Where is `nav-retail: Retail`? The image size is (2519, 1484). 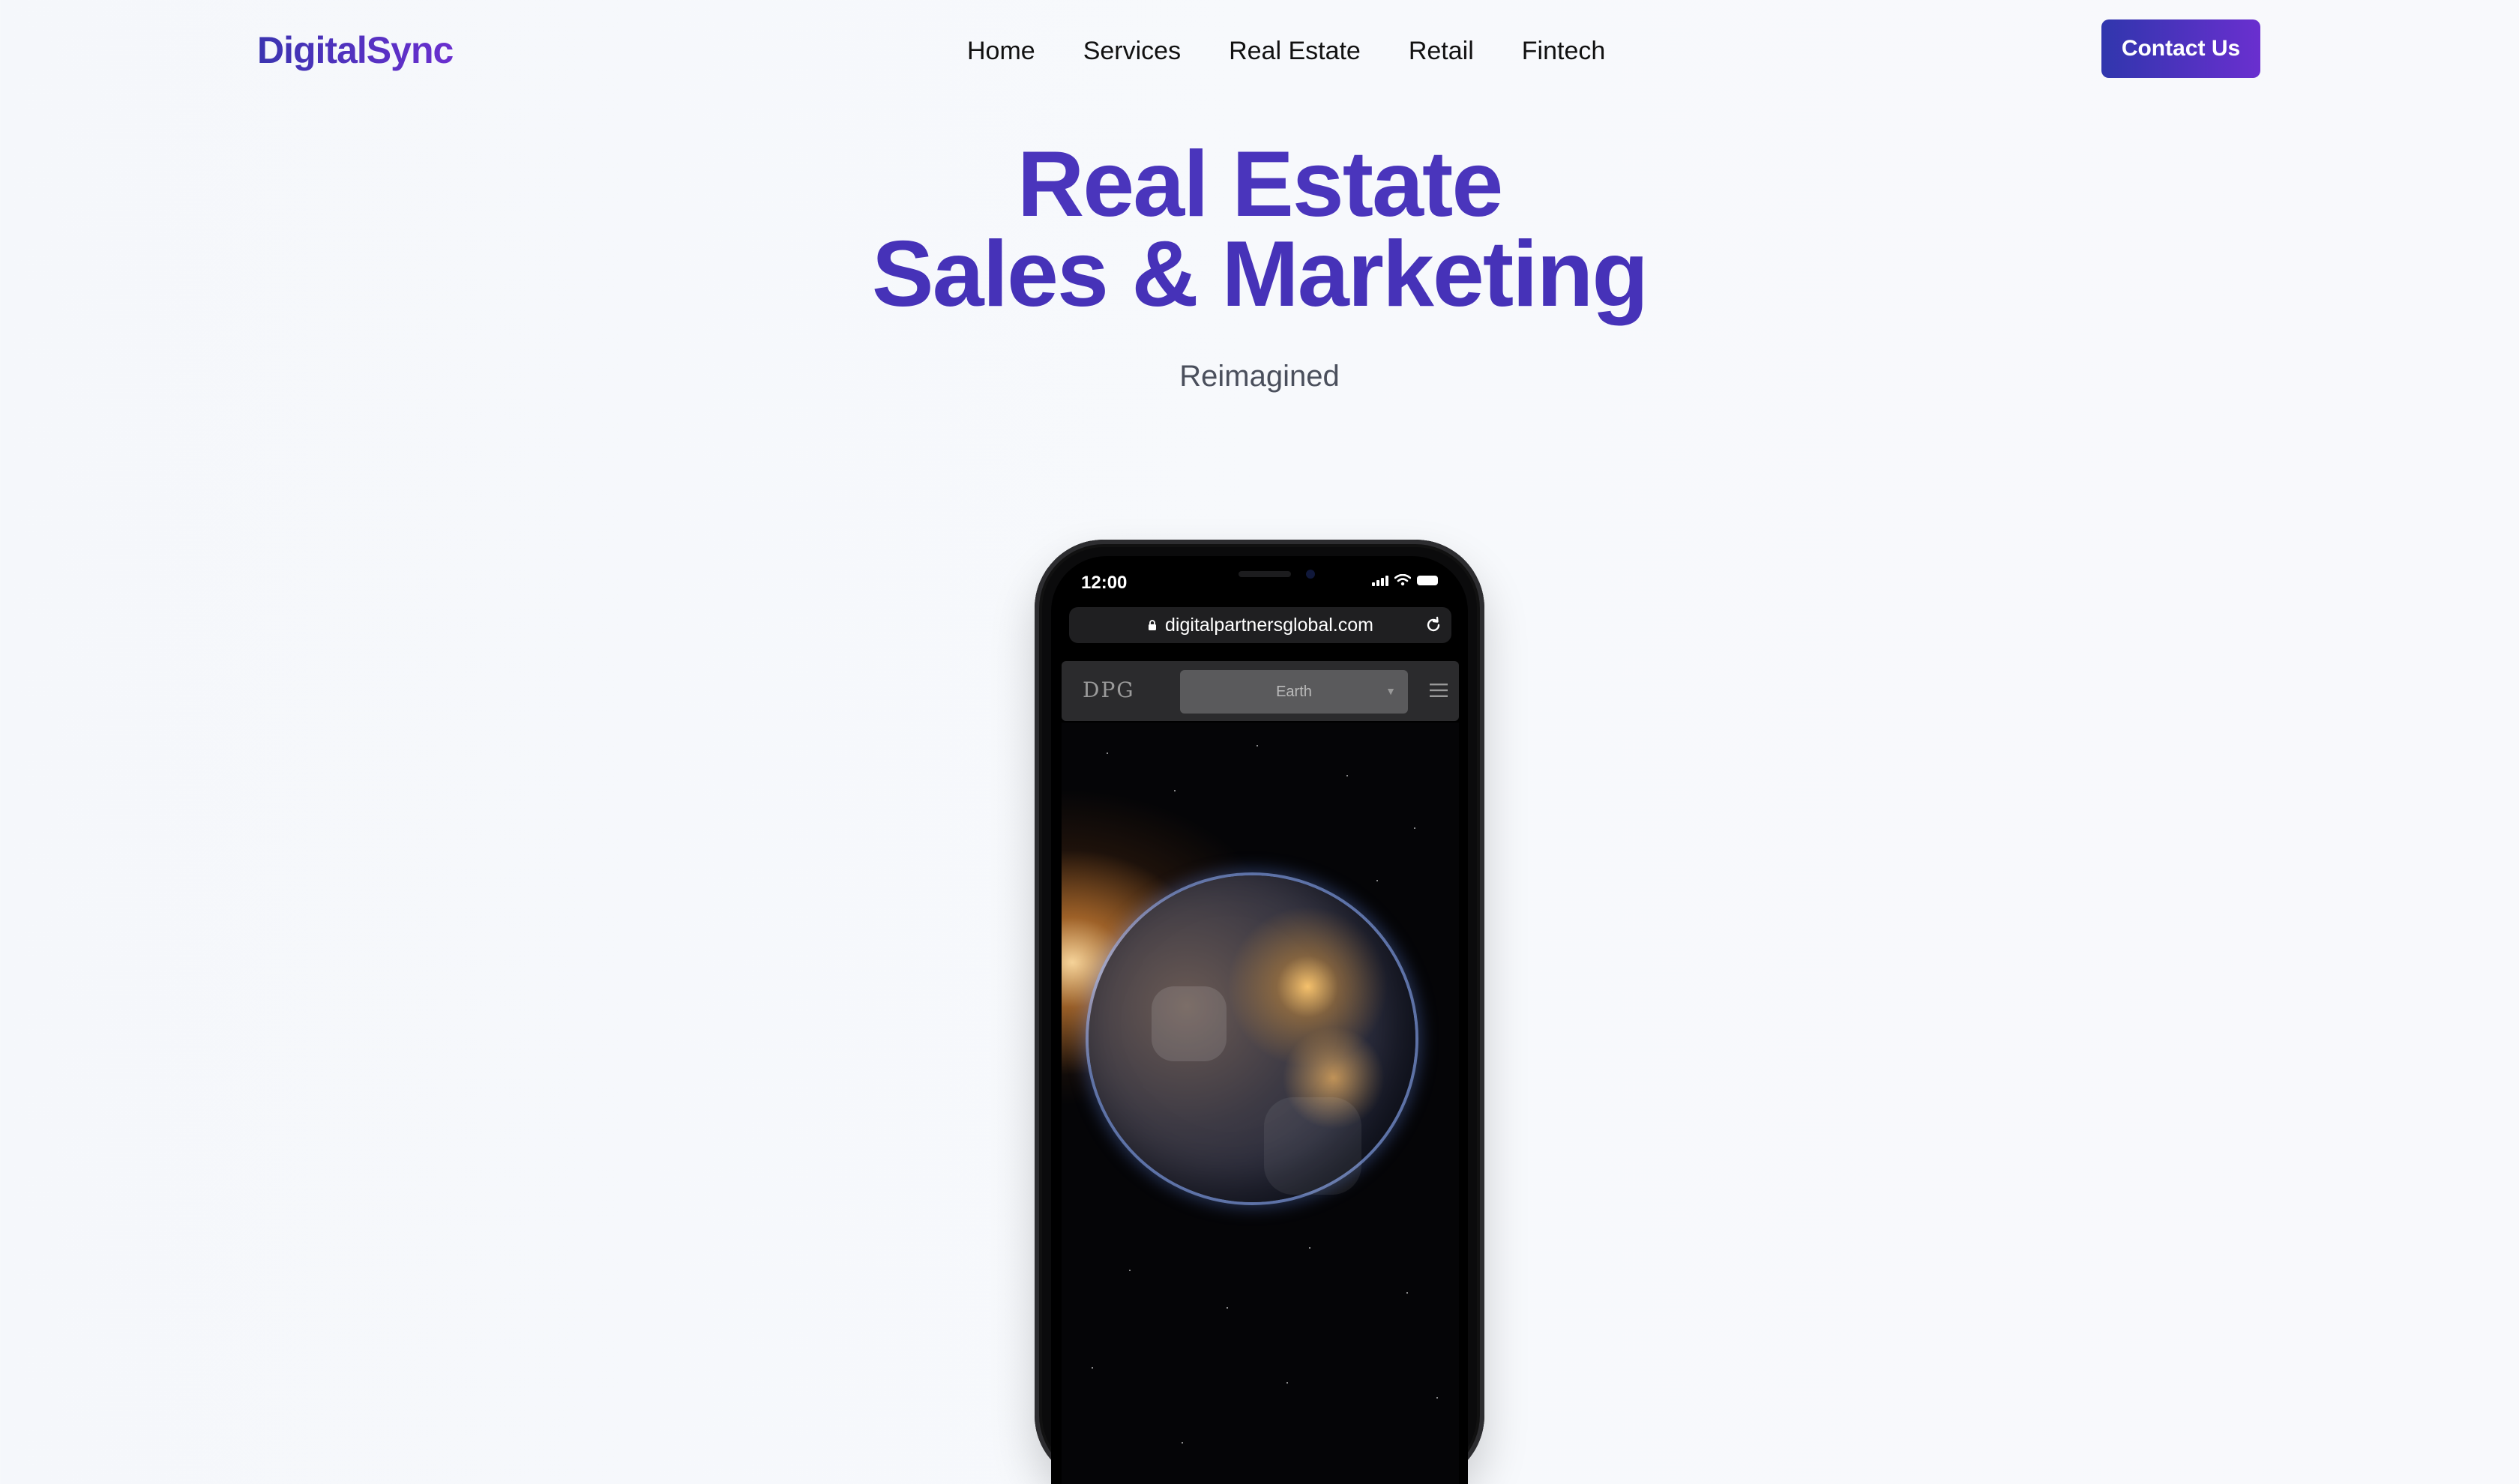 nav-retail: Retail is located at coordinates (1441, 51).